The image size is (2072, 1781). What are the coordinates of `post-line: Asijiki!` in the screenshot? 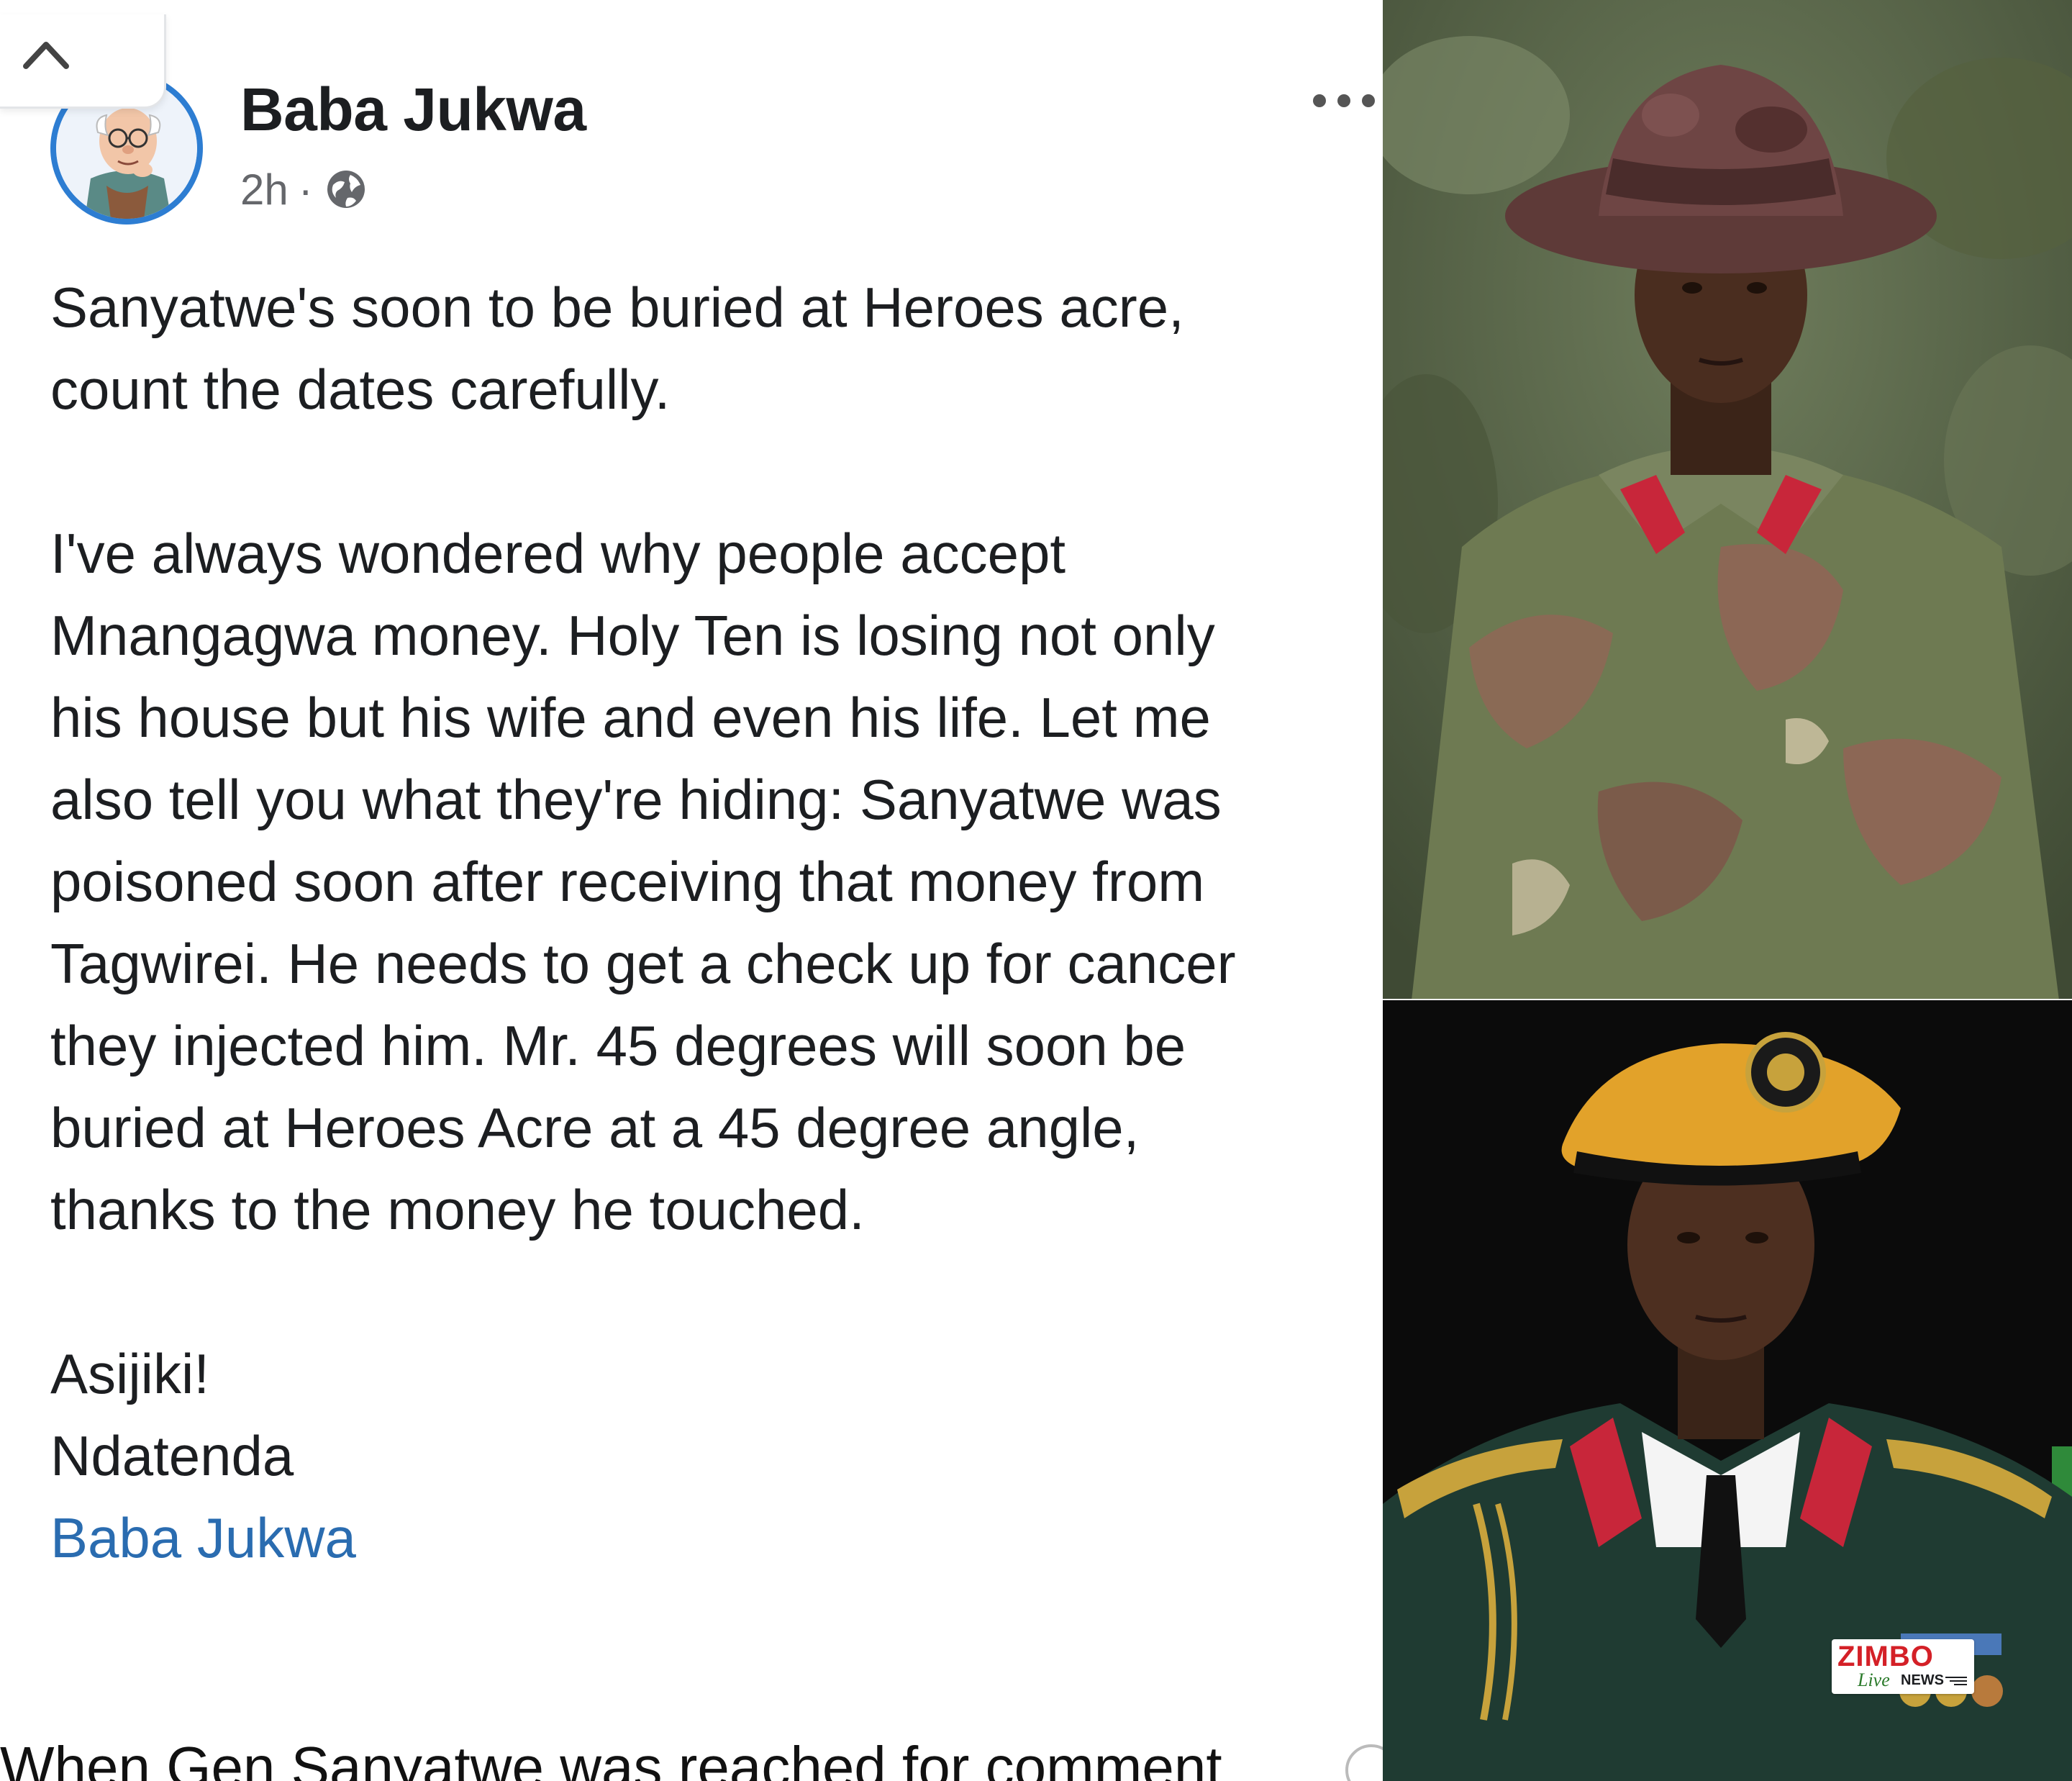 It's located at (130, 1373).